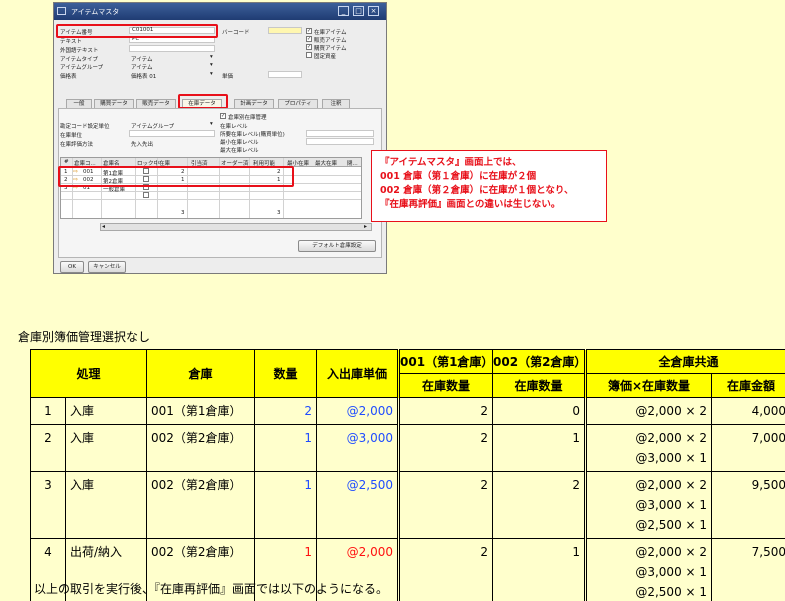  I want to click on inventory-item-label: 在庫アイテム, so click(330, 33).